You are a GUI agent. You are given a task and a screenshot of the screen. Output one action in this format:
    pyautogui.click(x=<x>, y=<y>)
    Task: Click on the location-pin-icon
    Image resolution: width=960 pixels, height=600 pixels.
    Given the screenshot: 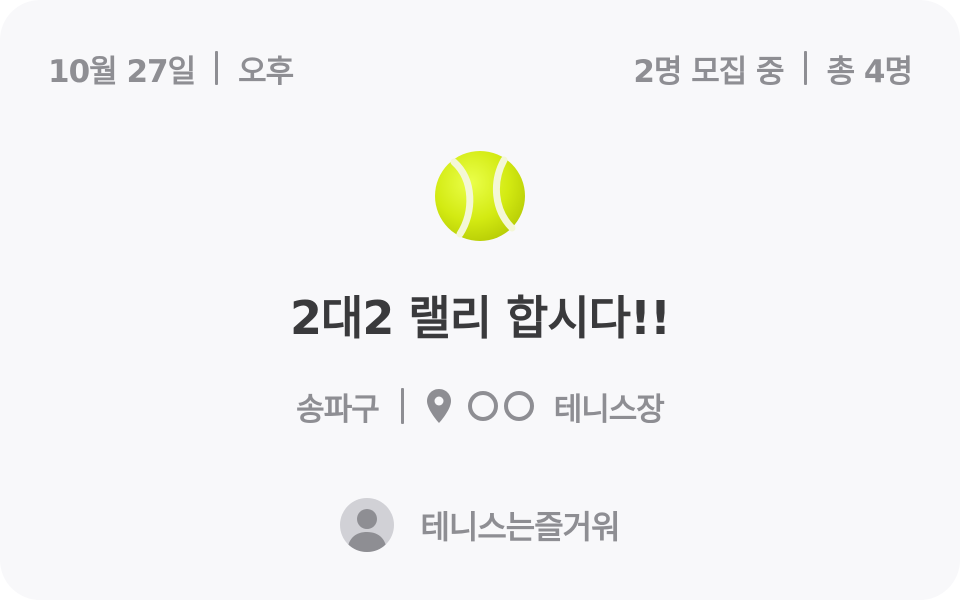 What is the action you would take?
    pyautogui.click(x=438, y=406)
    